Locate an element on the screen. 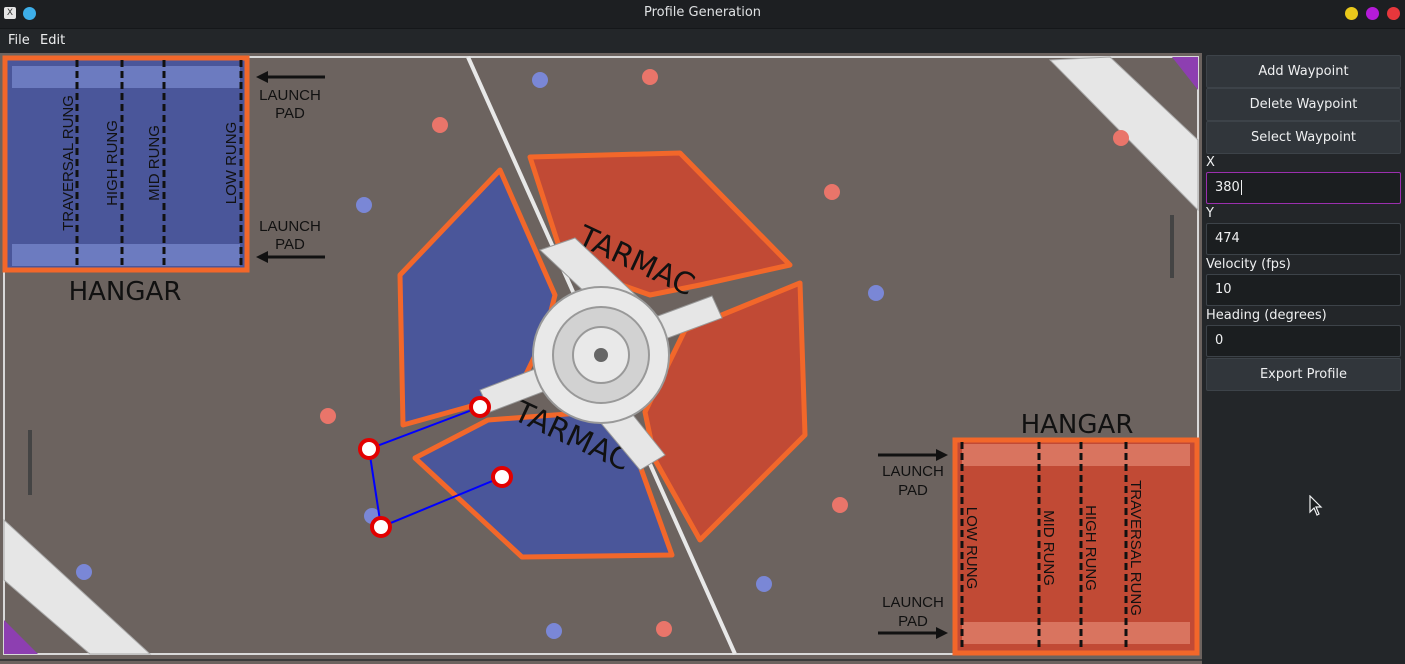 This screenshot has height=664, width=1405. x-value: 380 is located at coordinates (1227, 187).